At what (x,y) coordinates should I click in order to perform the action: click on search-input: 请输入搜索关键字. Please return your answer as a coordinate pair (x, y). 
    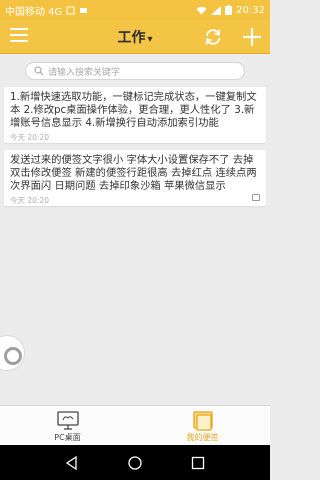
    Looking at the image, I should click on (135, 71).